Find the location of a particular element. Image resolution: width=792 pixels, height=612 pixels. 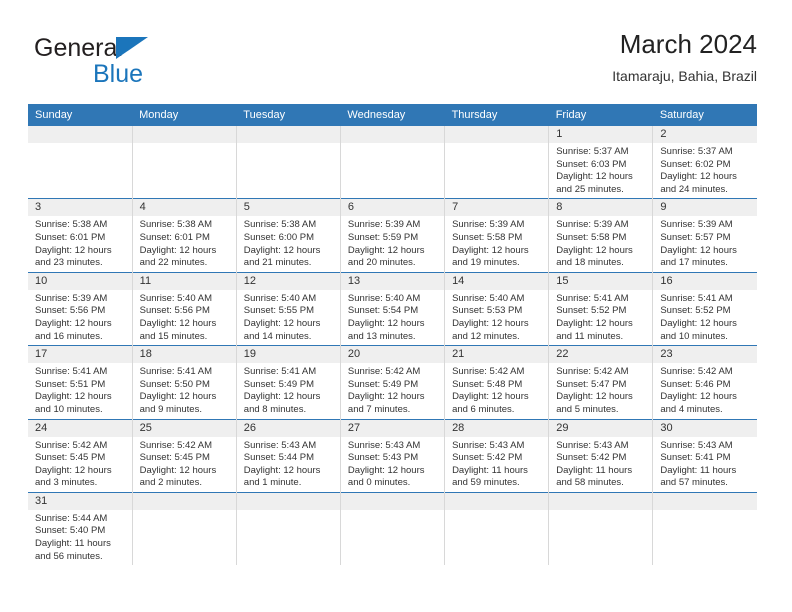

title-block: March 2024 Itamaraju, Bahia, Brazil is located at coordinates (684, 57).